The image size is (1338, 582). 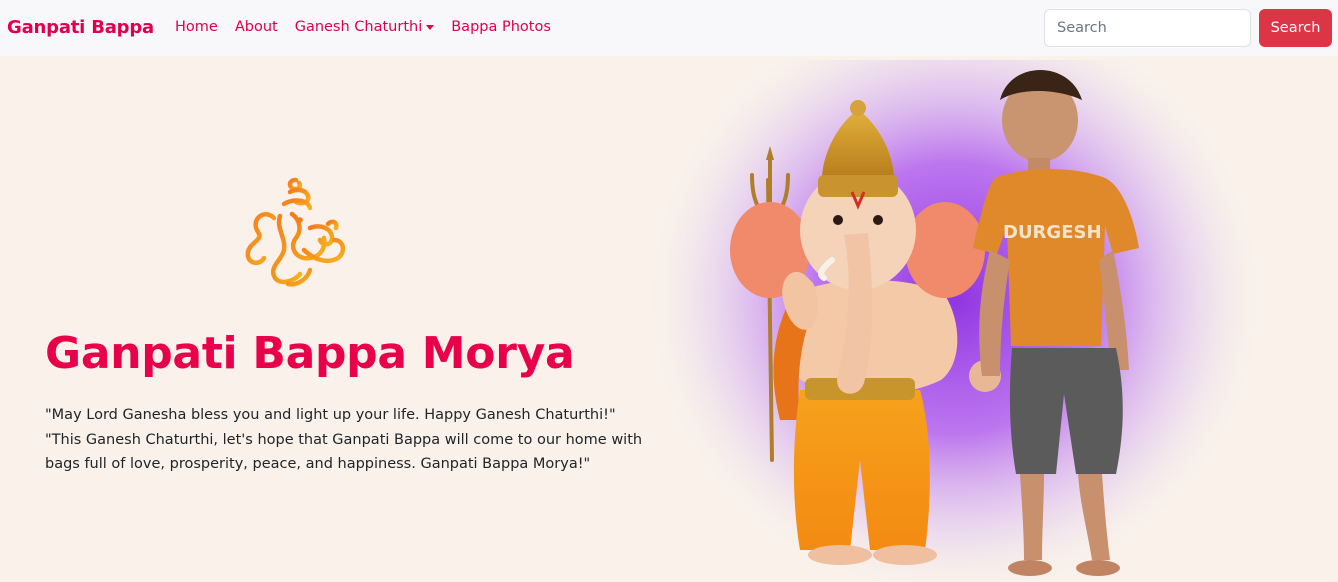 I want to click on nav-link-bappa-photos-label: Bappa Photos, so click(x=501, y=27).